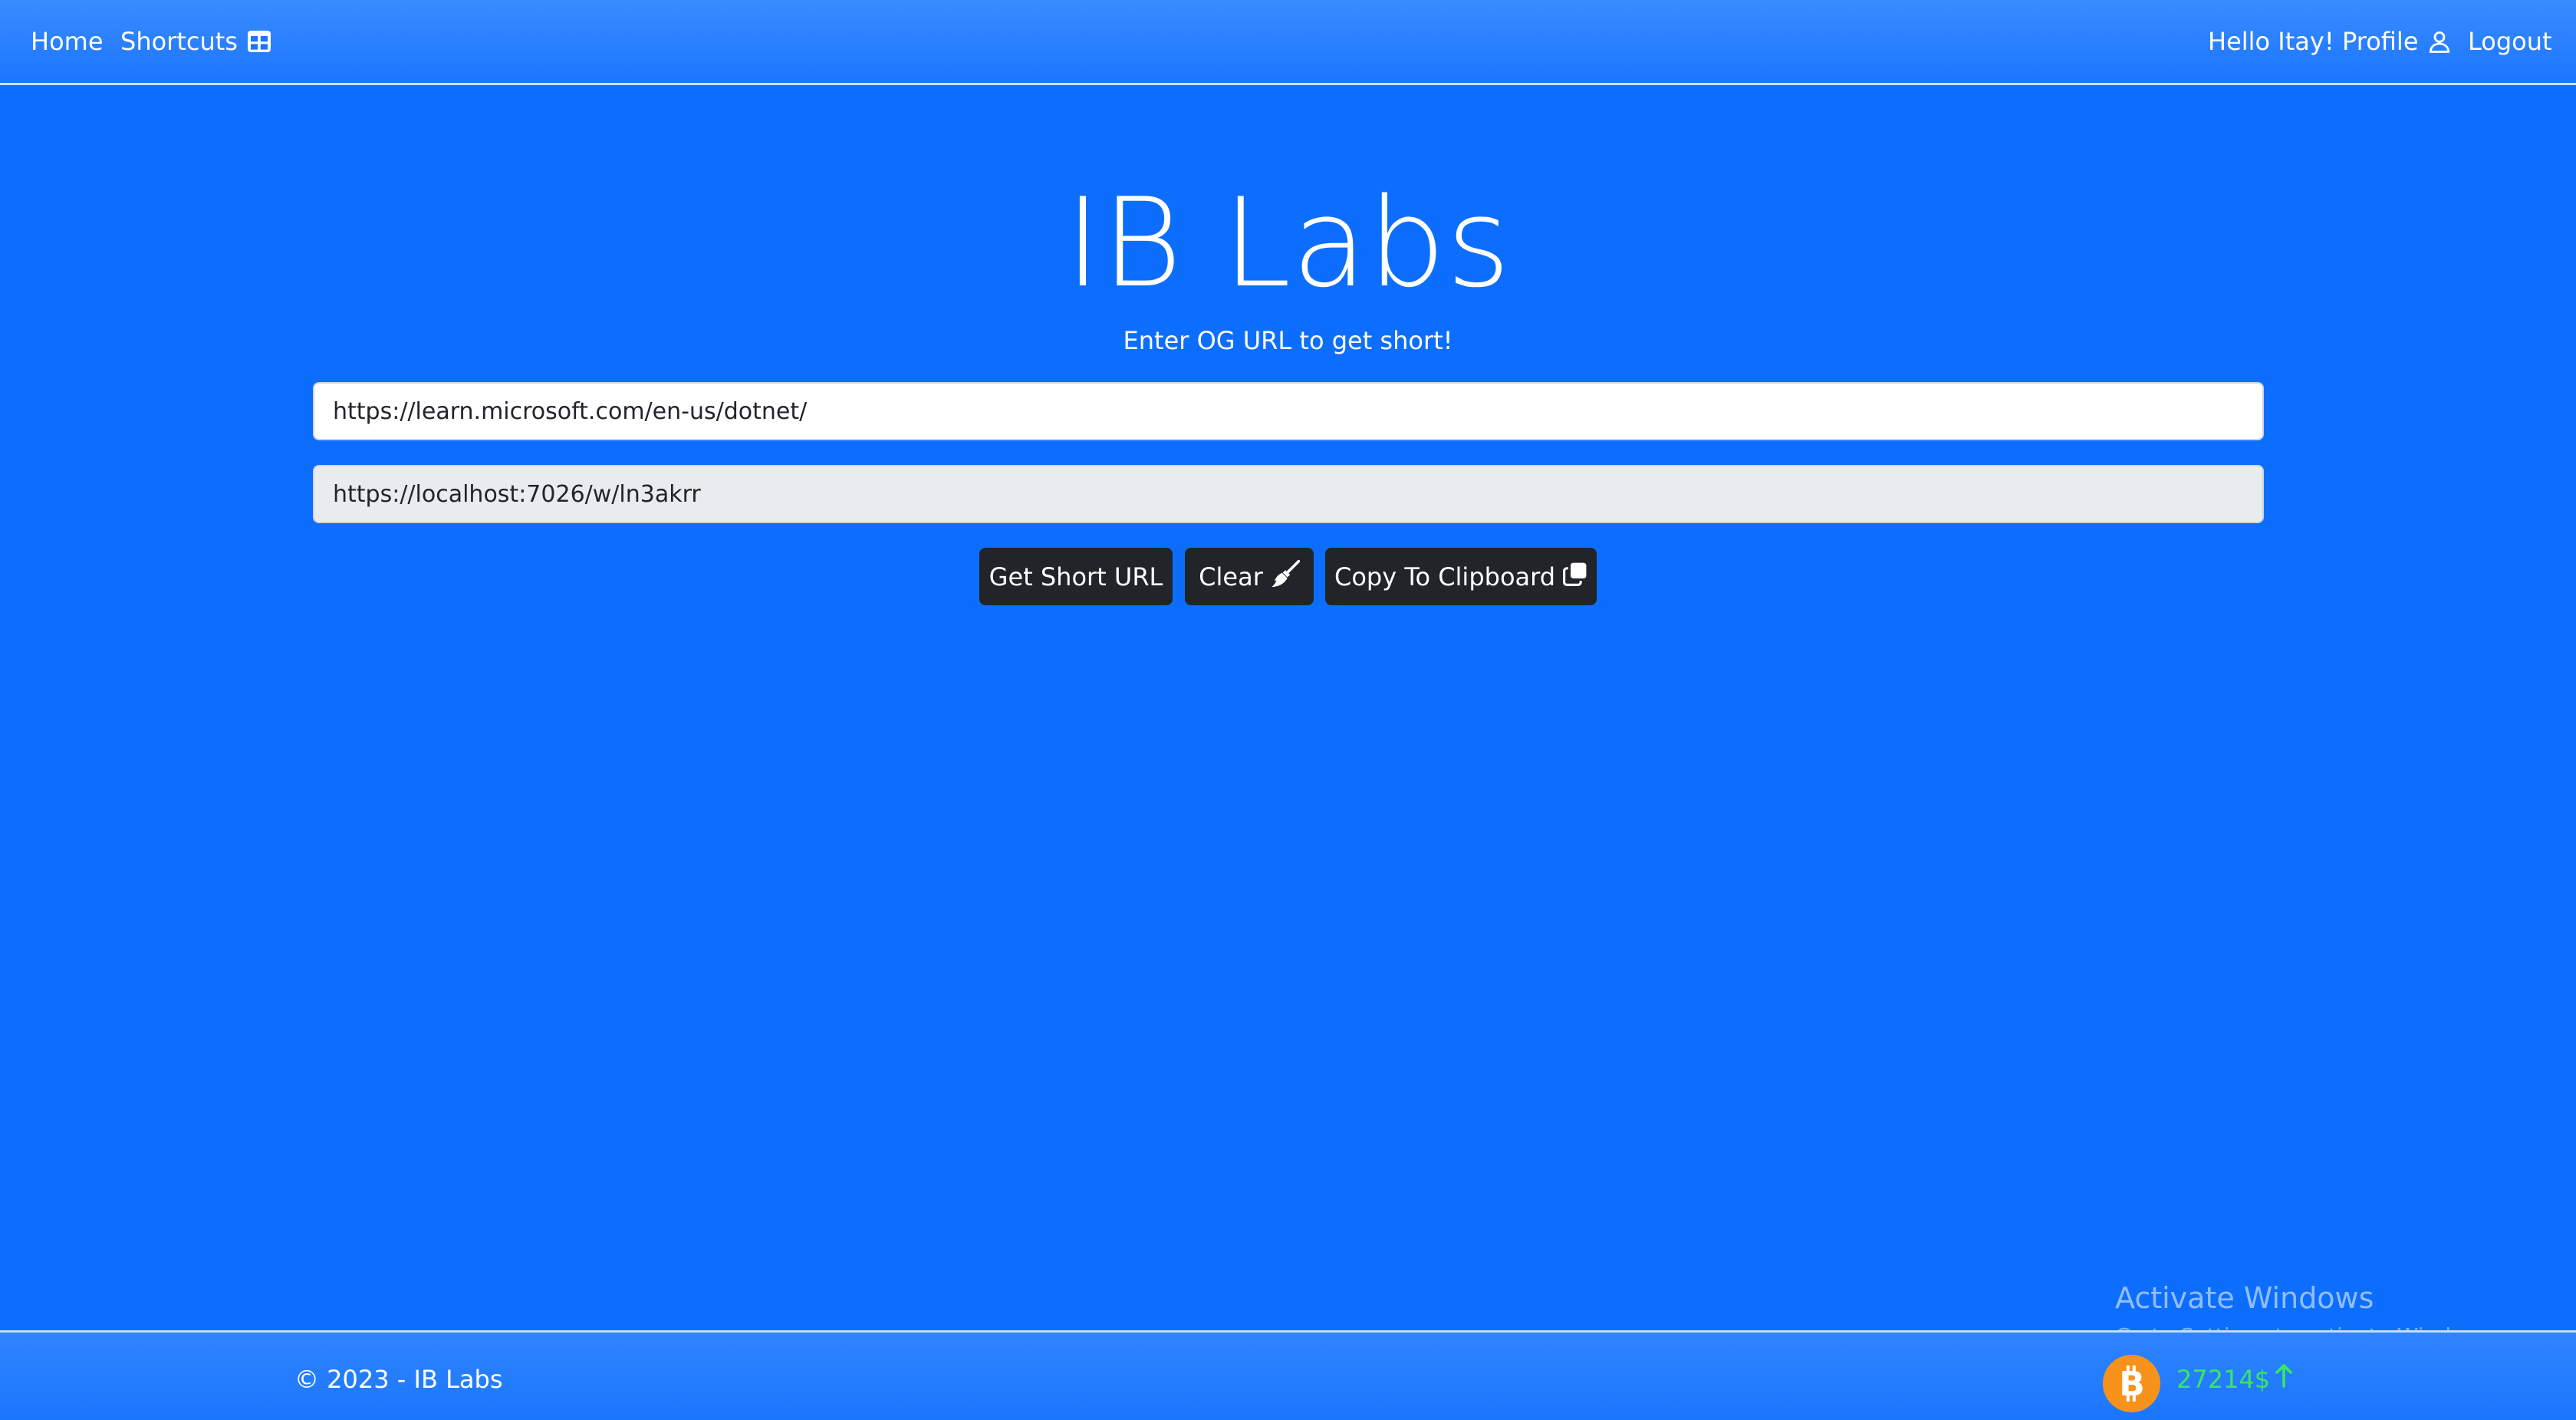  I want to click on clear-button: Clear, so click(1249, 576).